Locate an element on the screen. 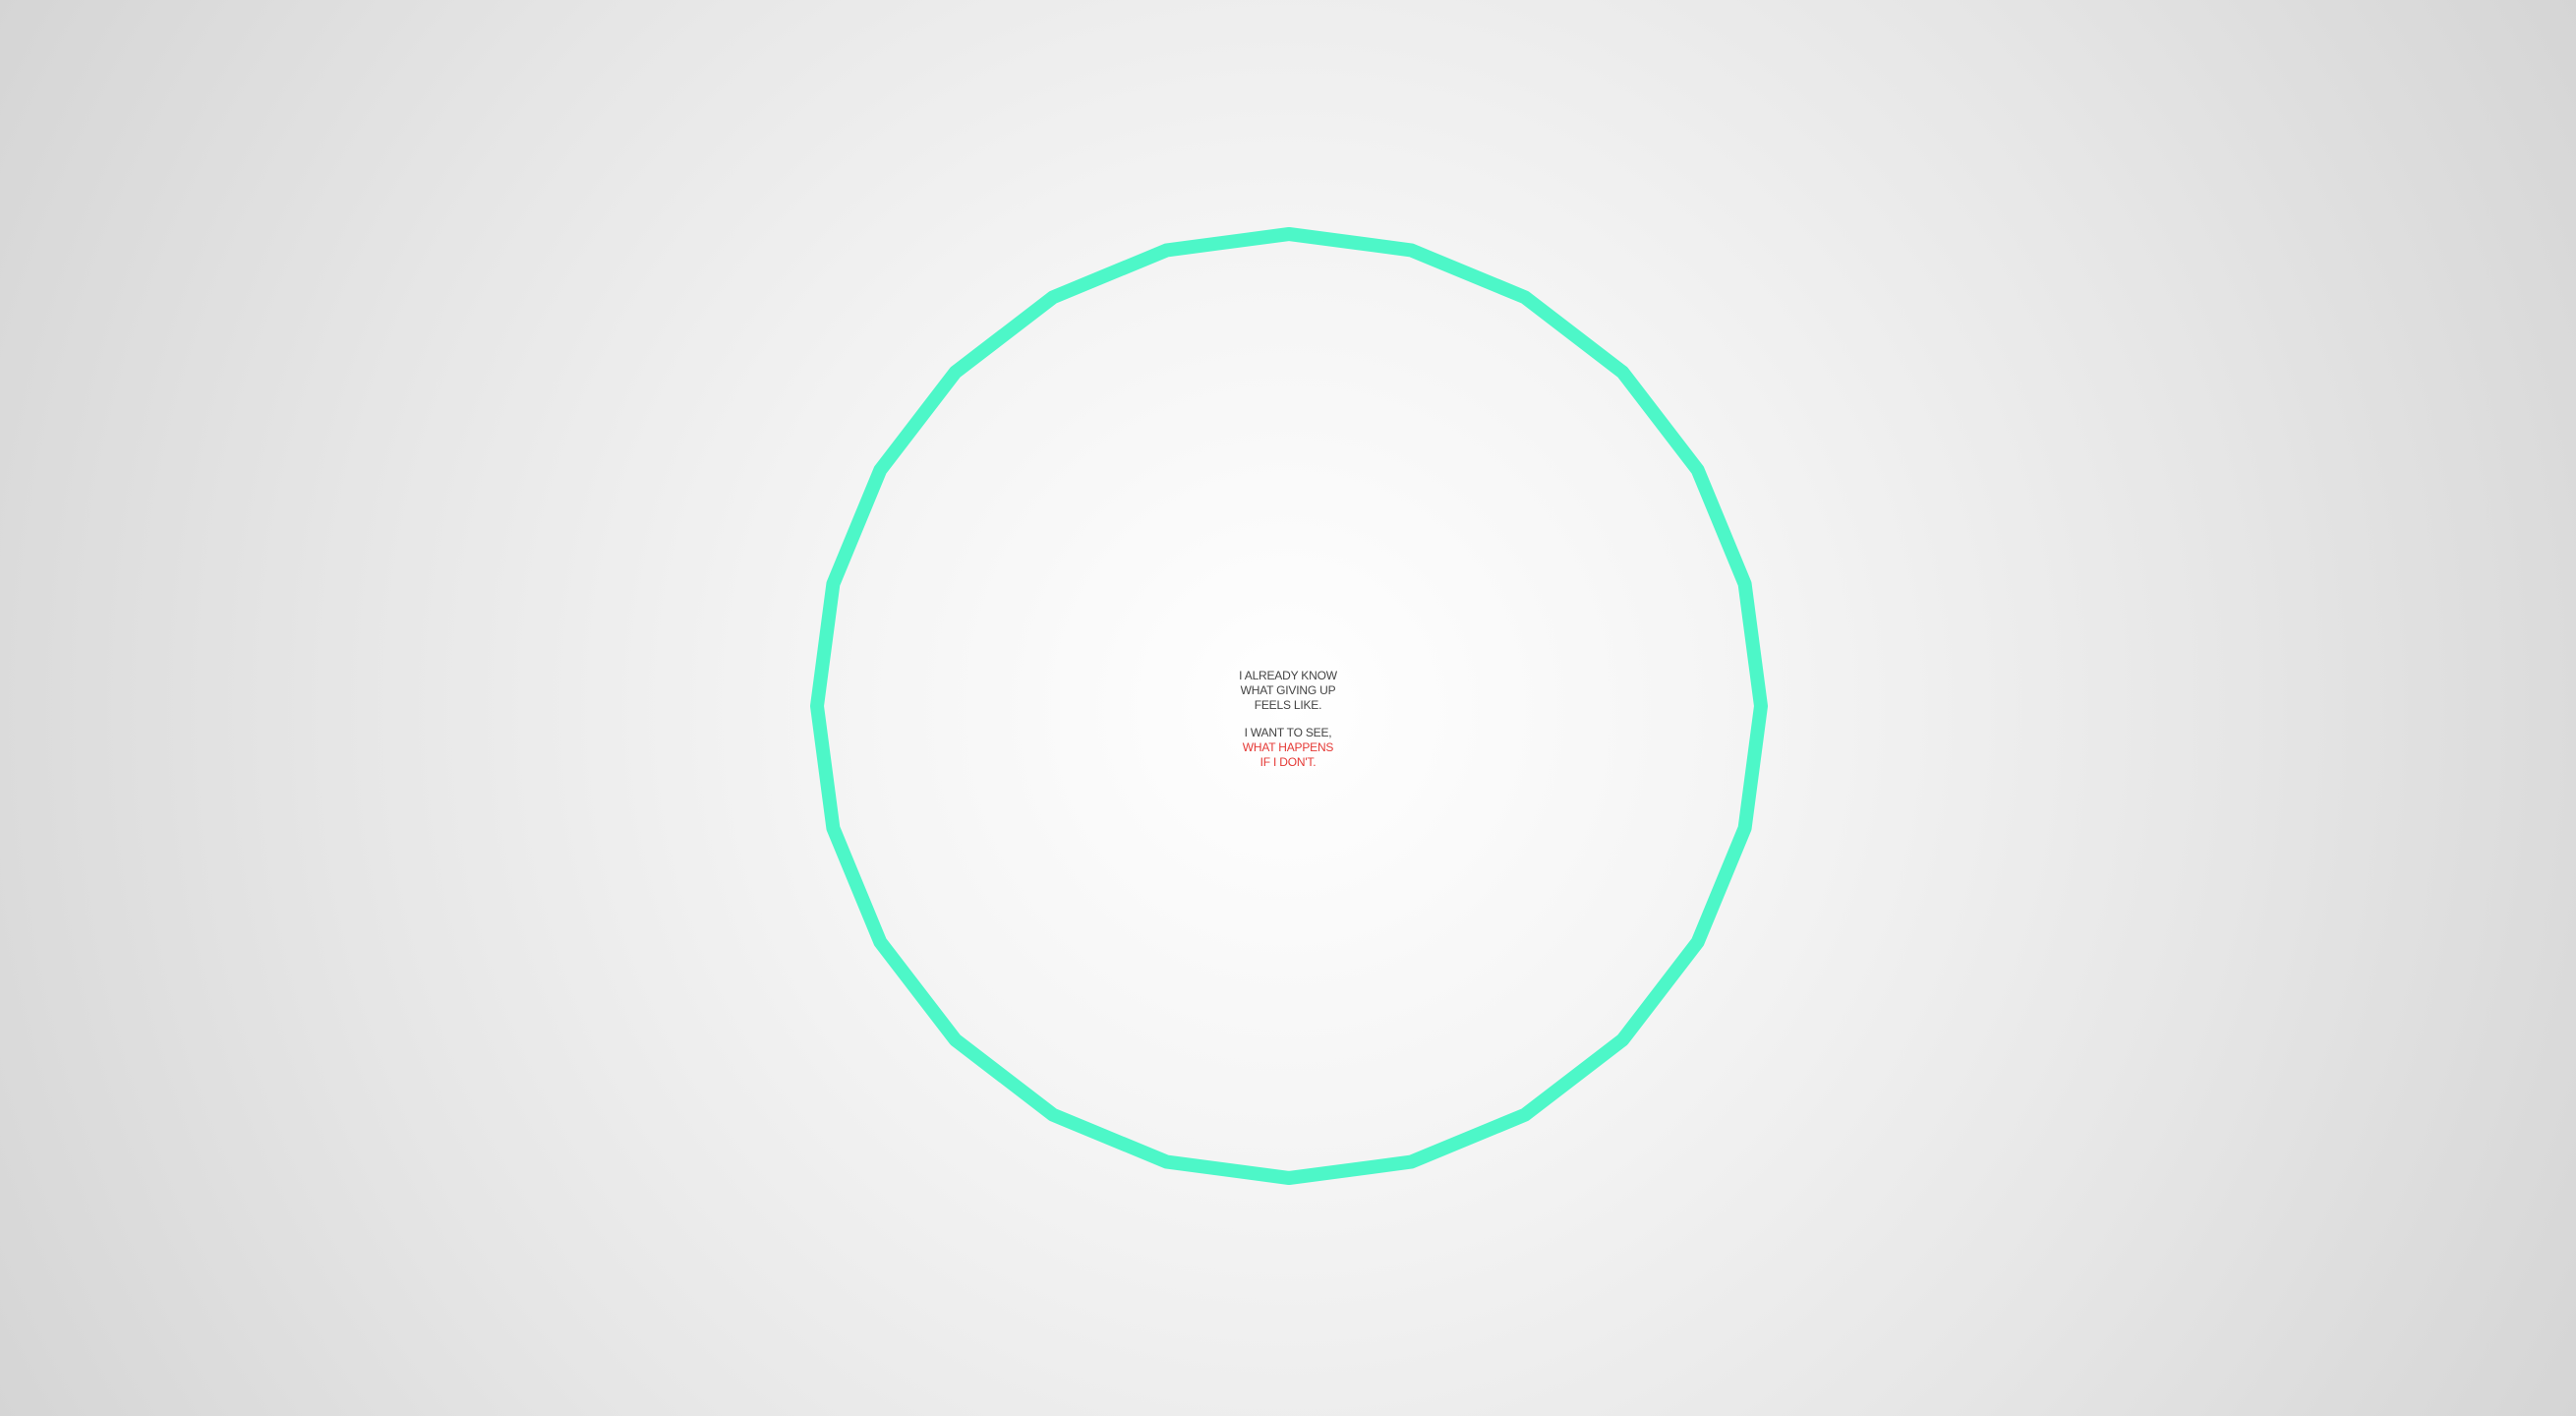 The image size is (2576, 1416). message-line-1: I ALREADY KNOW is located at coordinates (1288, 675).